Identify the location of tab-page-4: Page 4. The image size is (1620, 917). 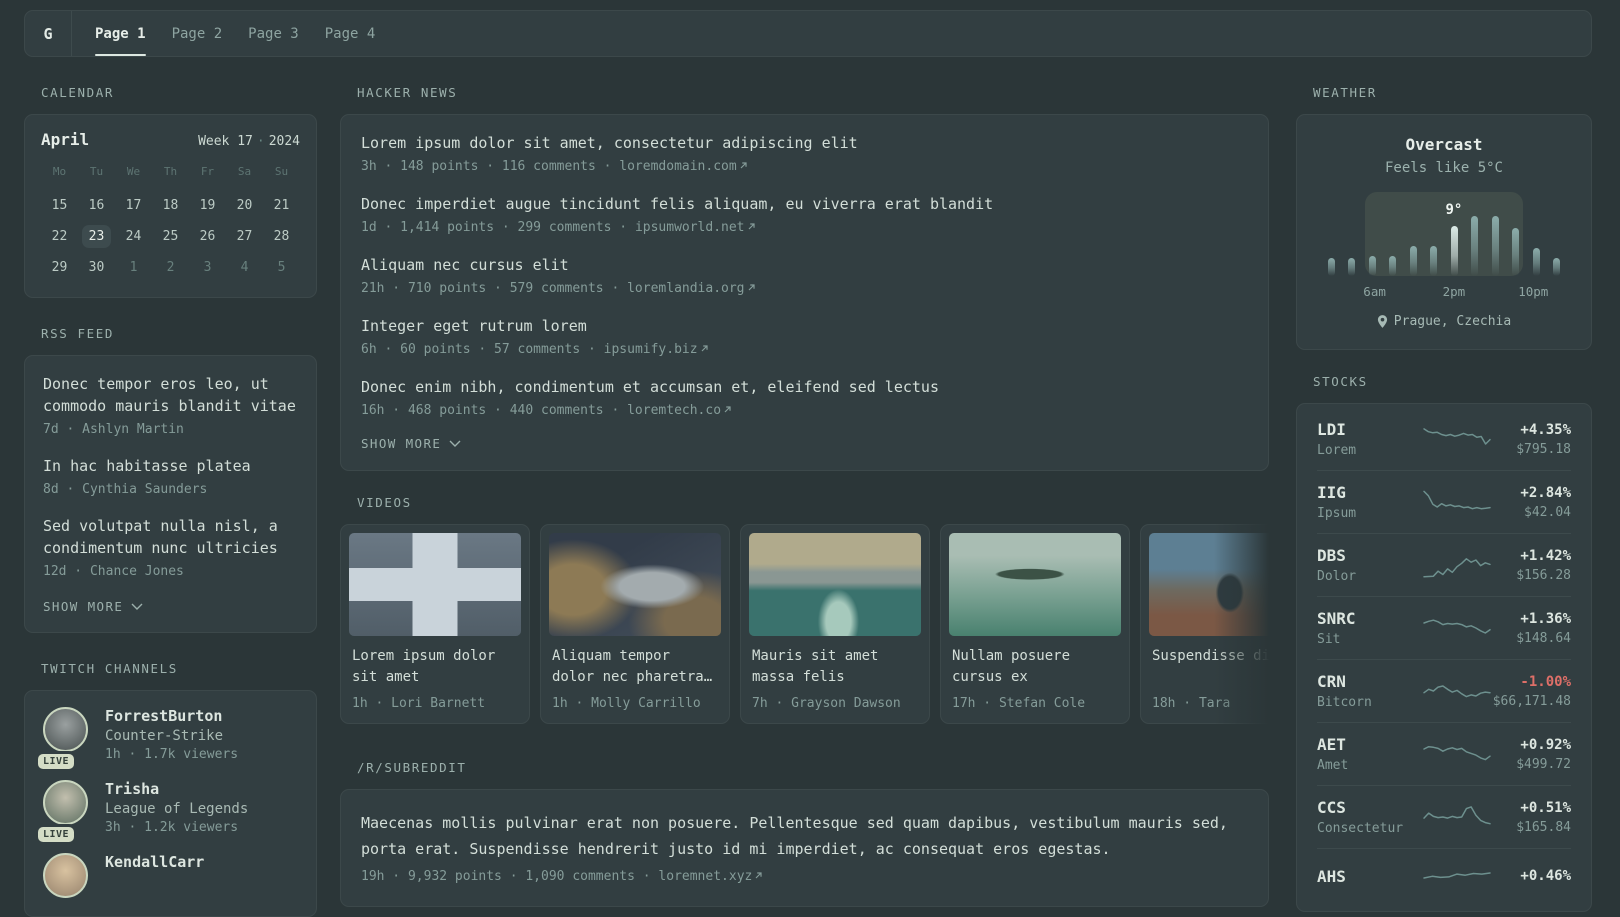
(350, 33).